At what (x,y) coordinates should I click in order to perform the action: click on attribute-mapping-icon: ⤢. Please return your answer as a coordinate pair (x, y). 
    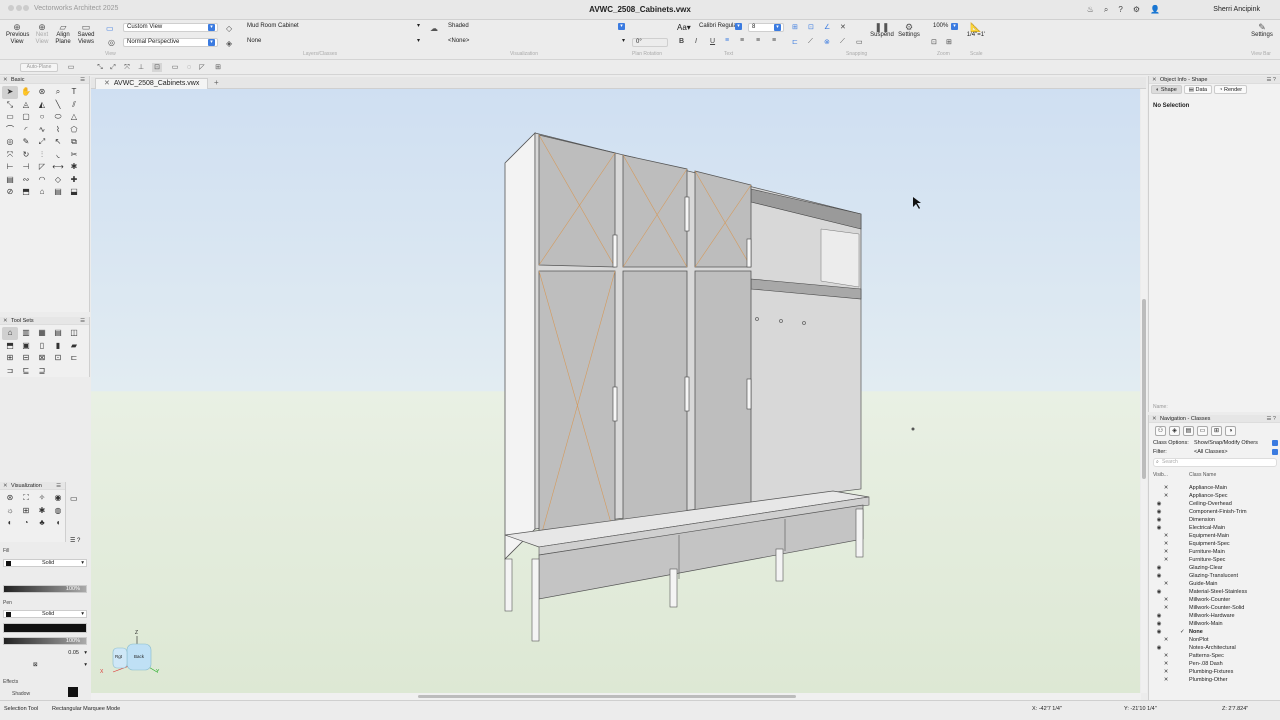
    Looking at the image, I should click on (42, 142).